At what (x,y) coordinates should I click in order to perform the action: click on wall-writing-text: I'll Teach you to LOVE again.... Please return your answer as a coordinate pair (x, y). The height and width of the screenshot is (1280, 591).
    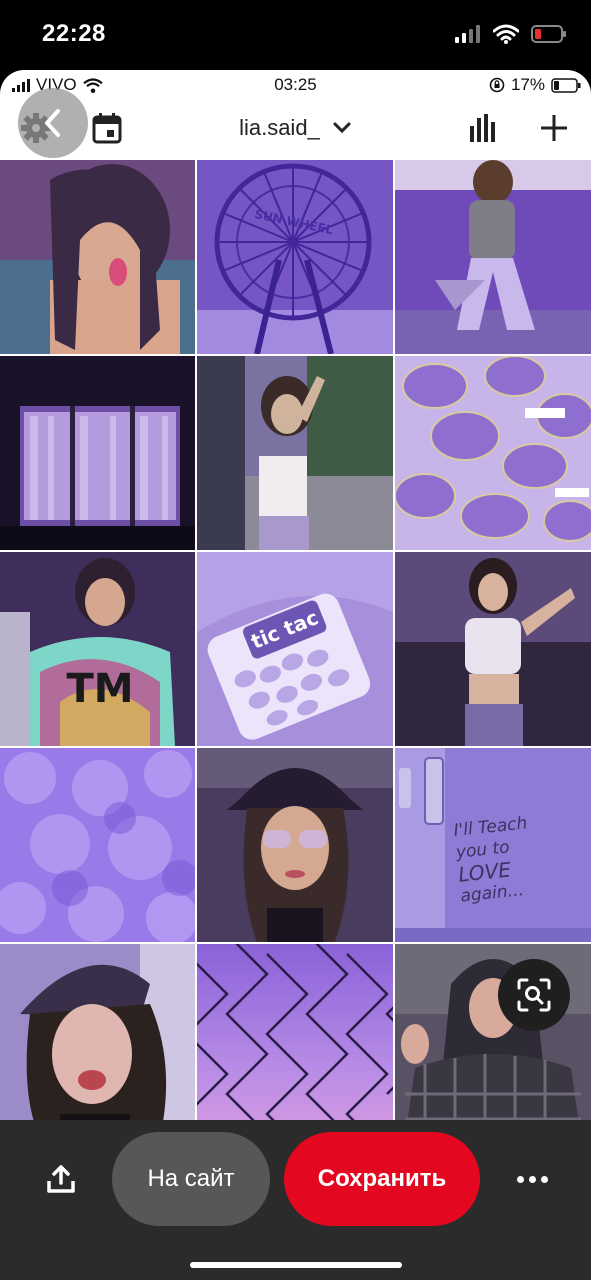
    Looking at the image, I should click on (494, 859).